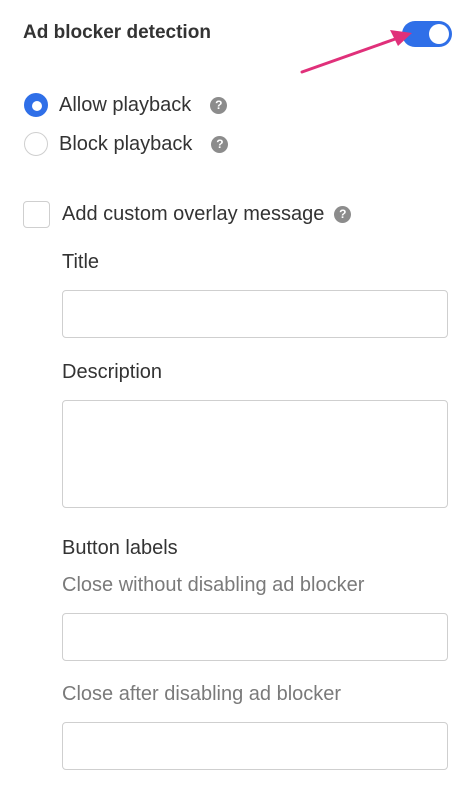 This screenshot has width=469, height=789. I want to click on title-input, so click(255, 314).